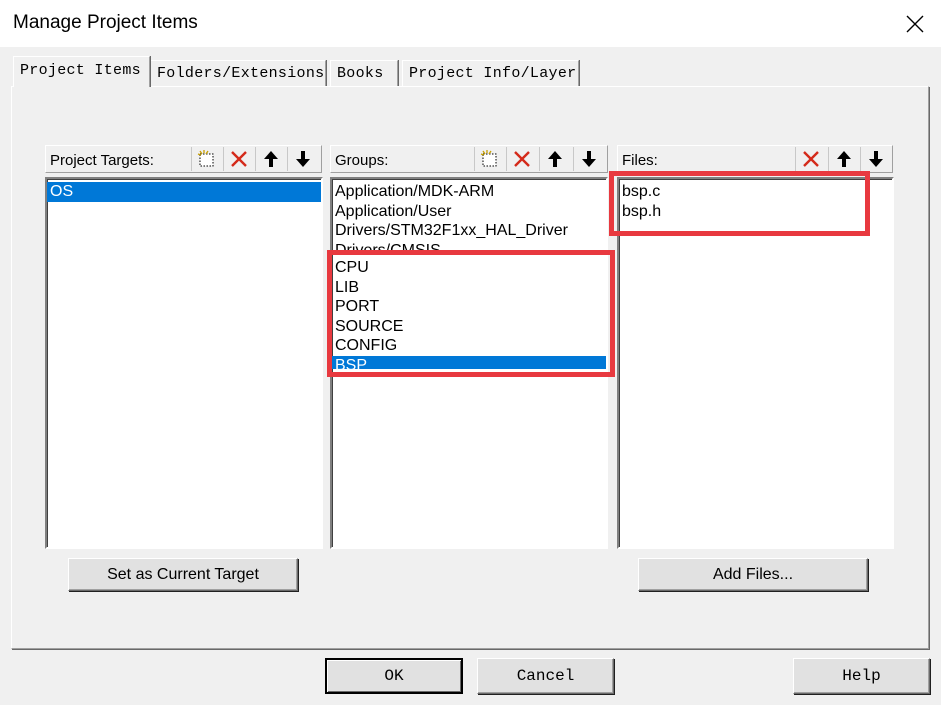 The height and width of the screenshot is (705, 941). I want to click on move-target-down-button, so click(302, 159).